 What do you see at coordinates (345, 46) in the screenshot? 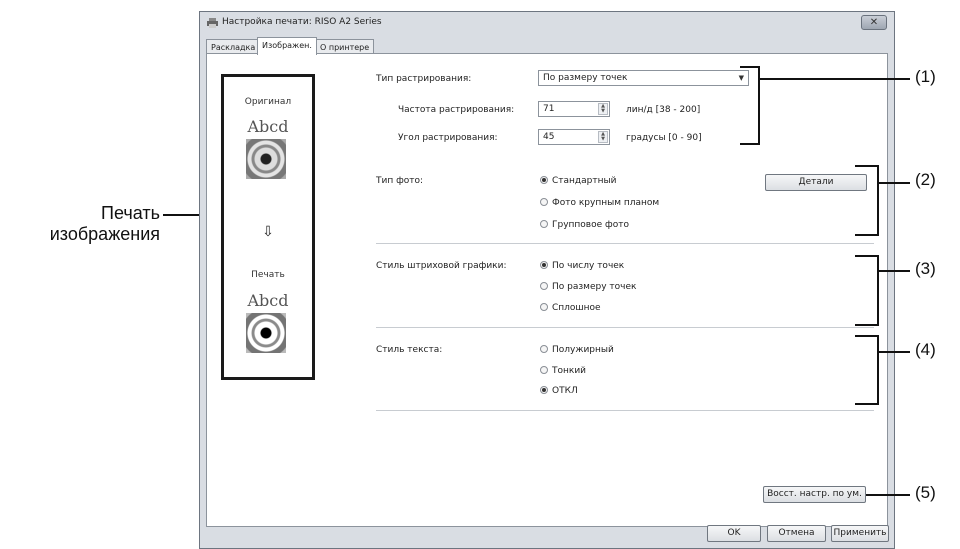
I see `tab-about-printer: О принтере` at bounding box center [345, 46].